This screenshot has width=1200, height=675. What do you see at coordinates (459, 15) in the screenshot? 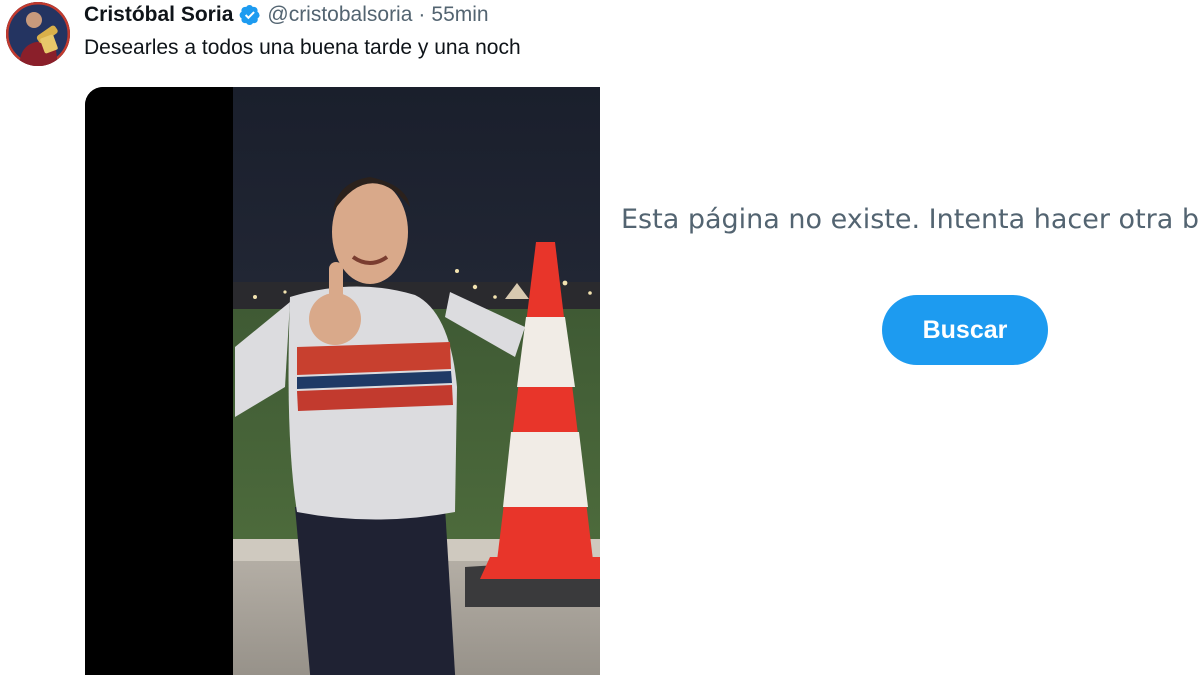
I see `tweet-timestamp: 55min` at bounding box center [459, 15].